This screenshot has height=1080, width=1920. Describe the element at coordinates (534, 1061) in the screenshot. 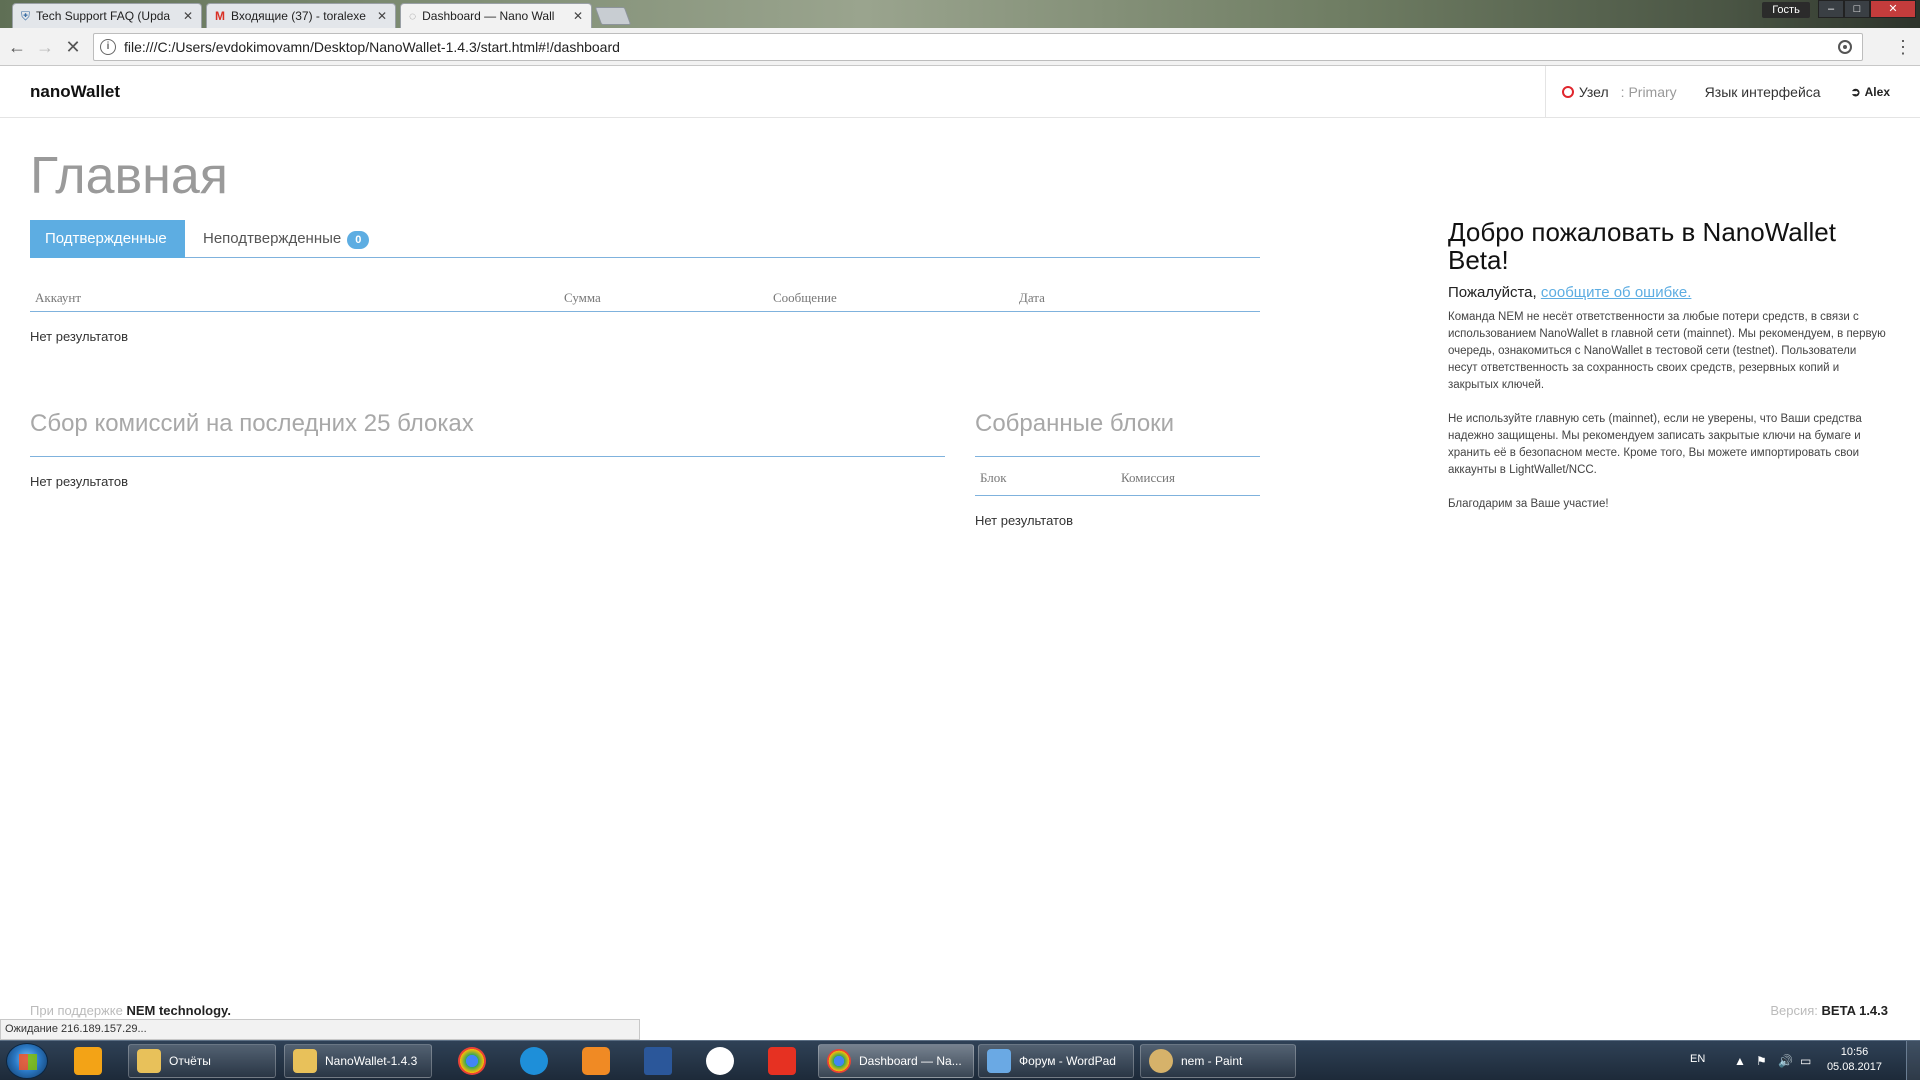

I see `internet-explorer-icon` at that location.